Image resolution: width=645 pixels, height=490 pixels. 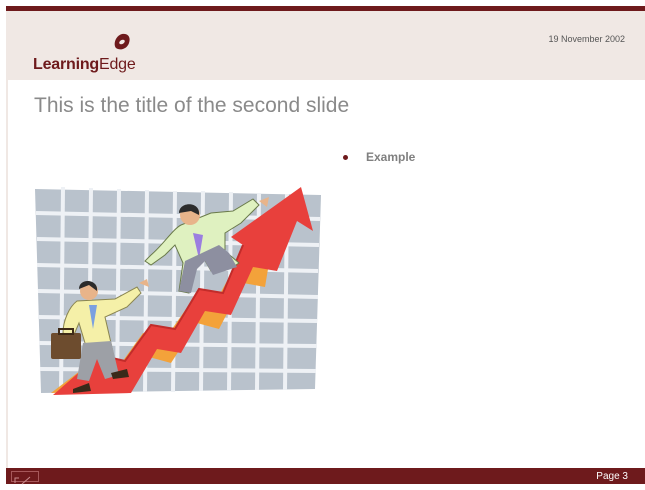 I want to click on bullet-item: Example, so click(x=379, y=157).